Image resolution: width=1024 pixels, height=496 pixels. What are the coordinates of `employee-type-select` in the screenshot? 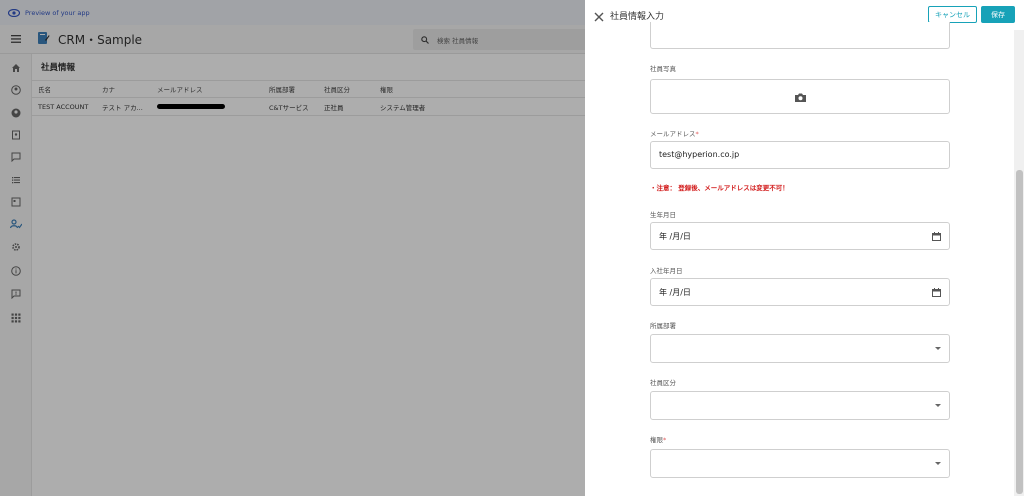 It's located at (800, 405).